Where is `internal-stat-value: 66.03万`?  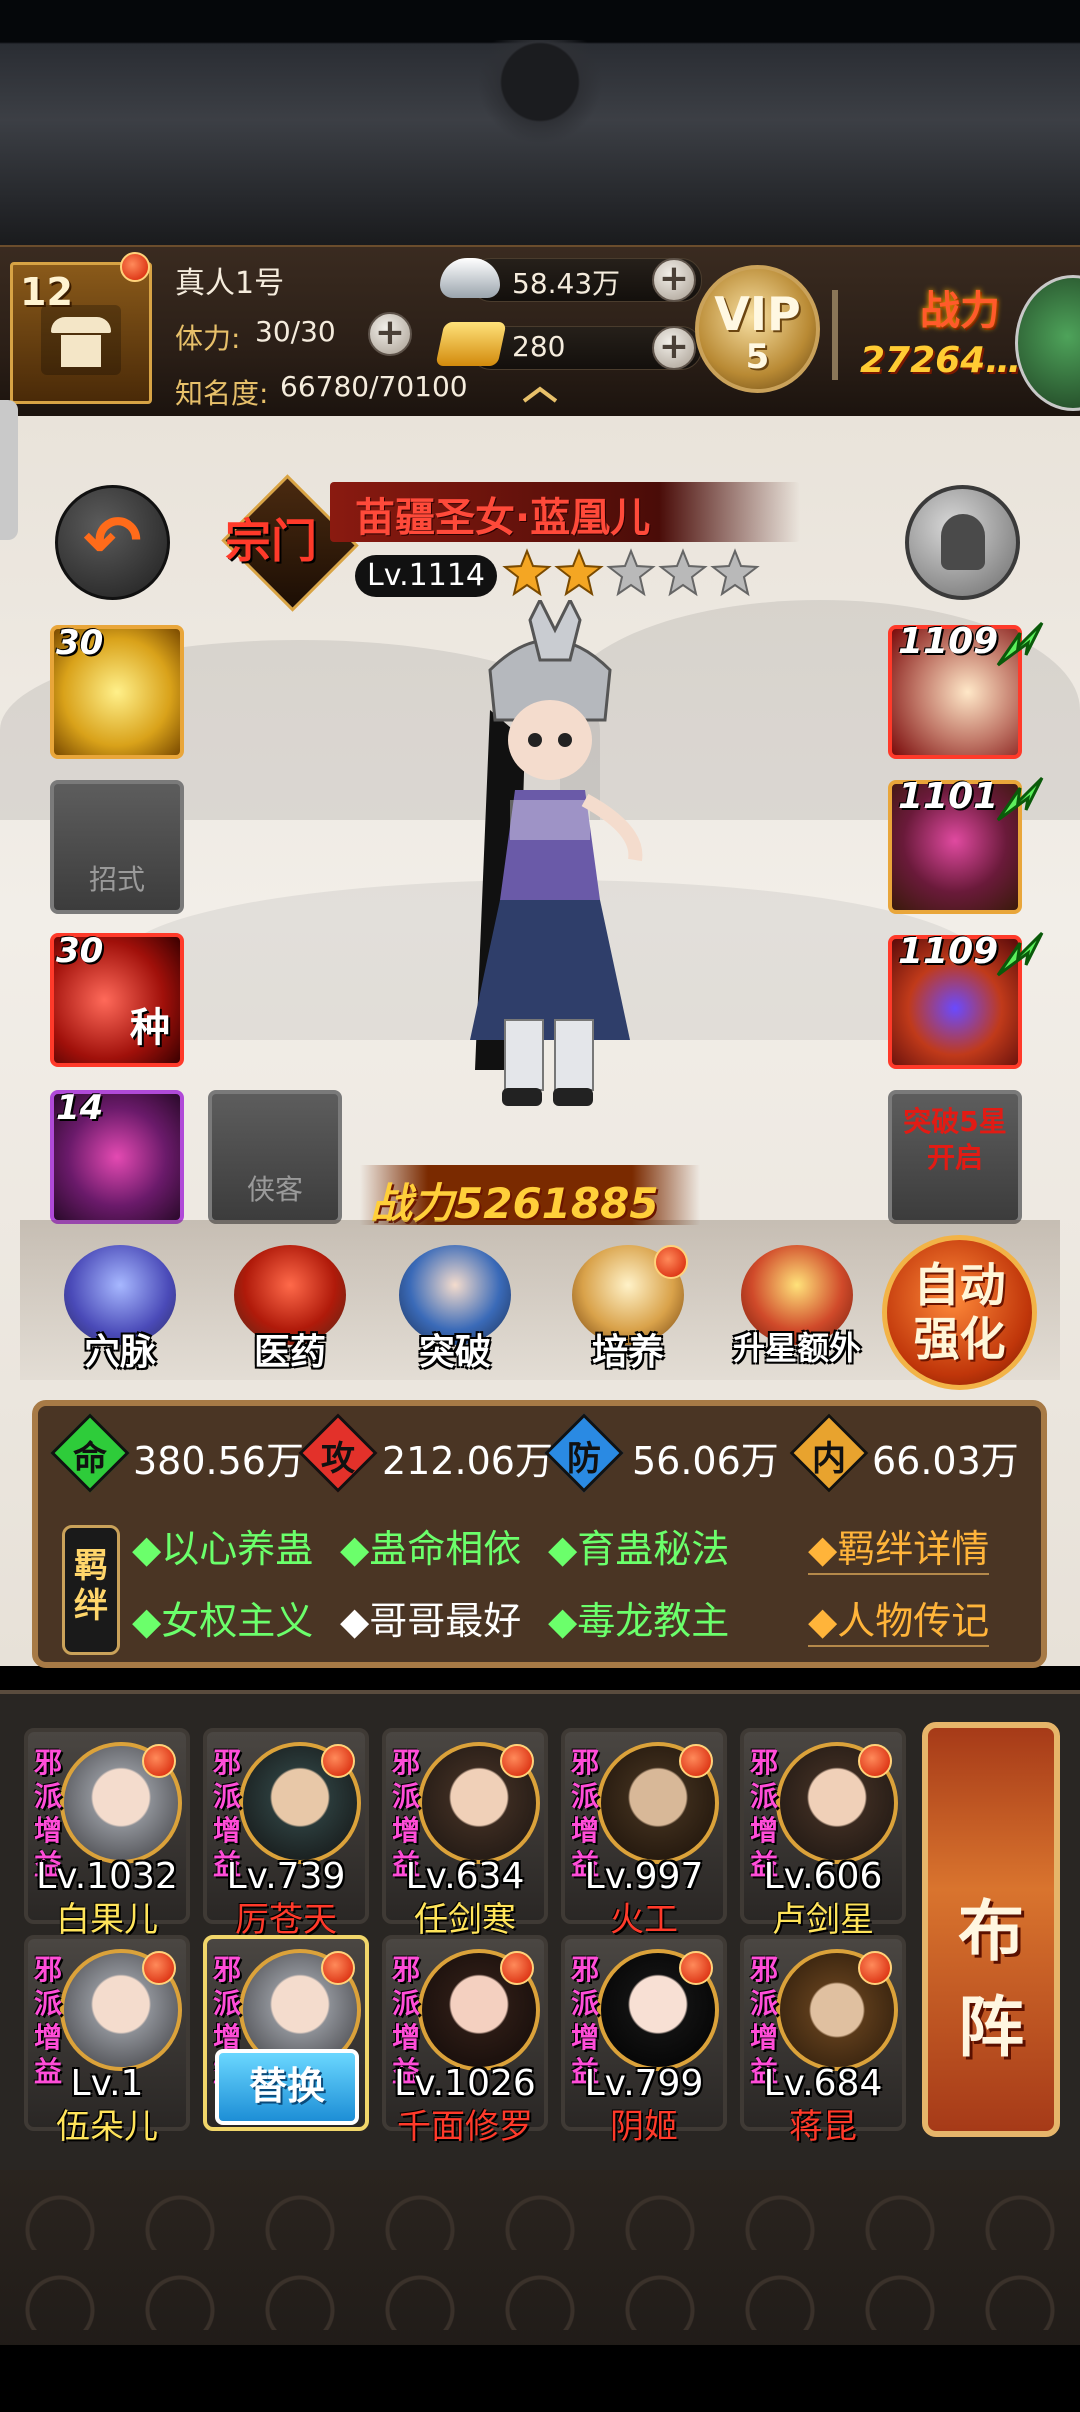
internal-stat-value: 66.03万 is located at coordinates (945, 1461).